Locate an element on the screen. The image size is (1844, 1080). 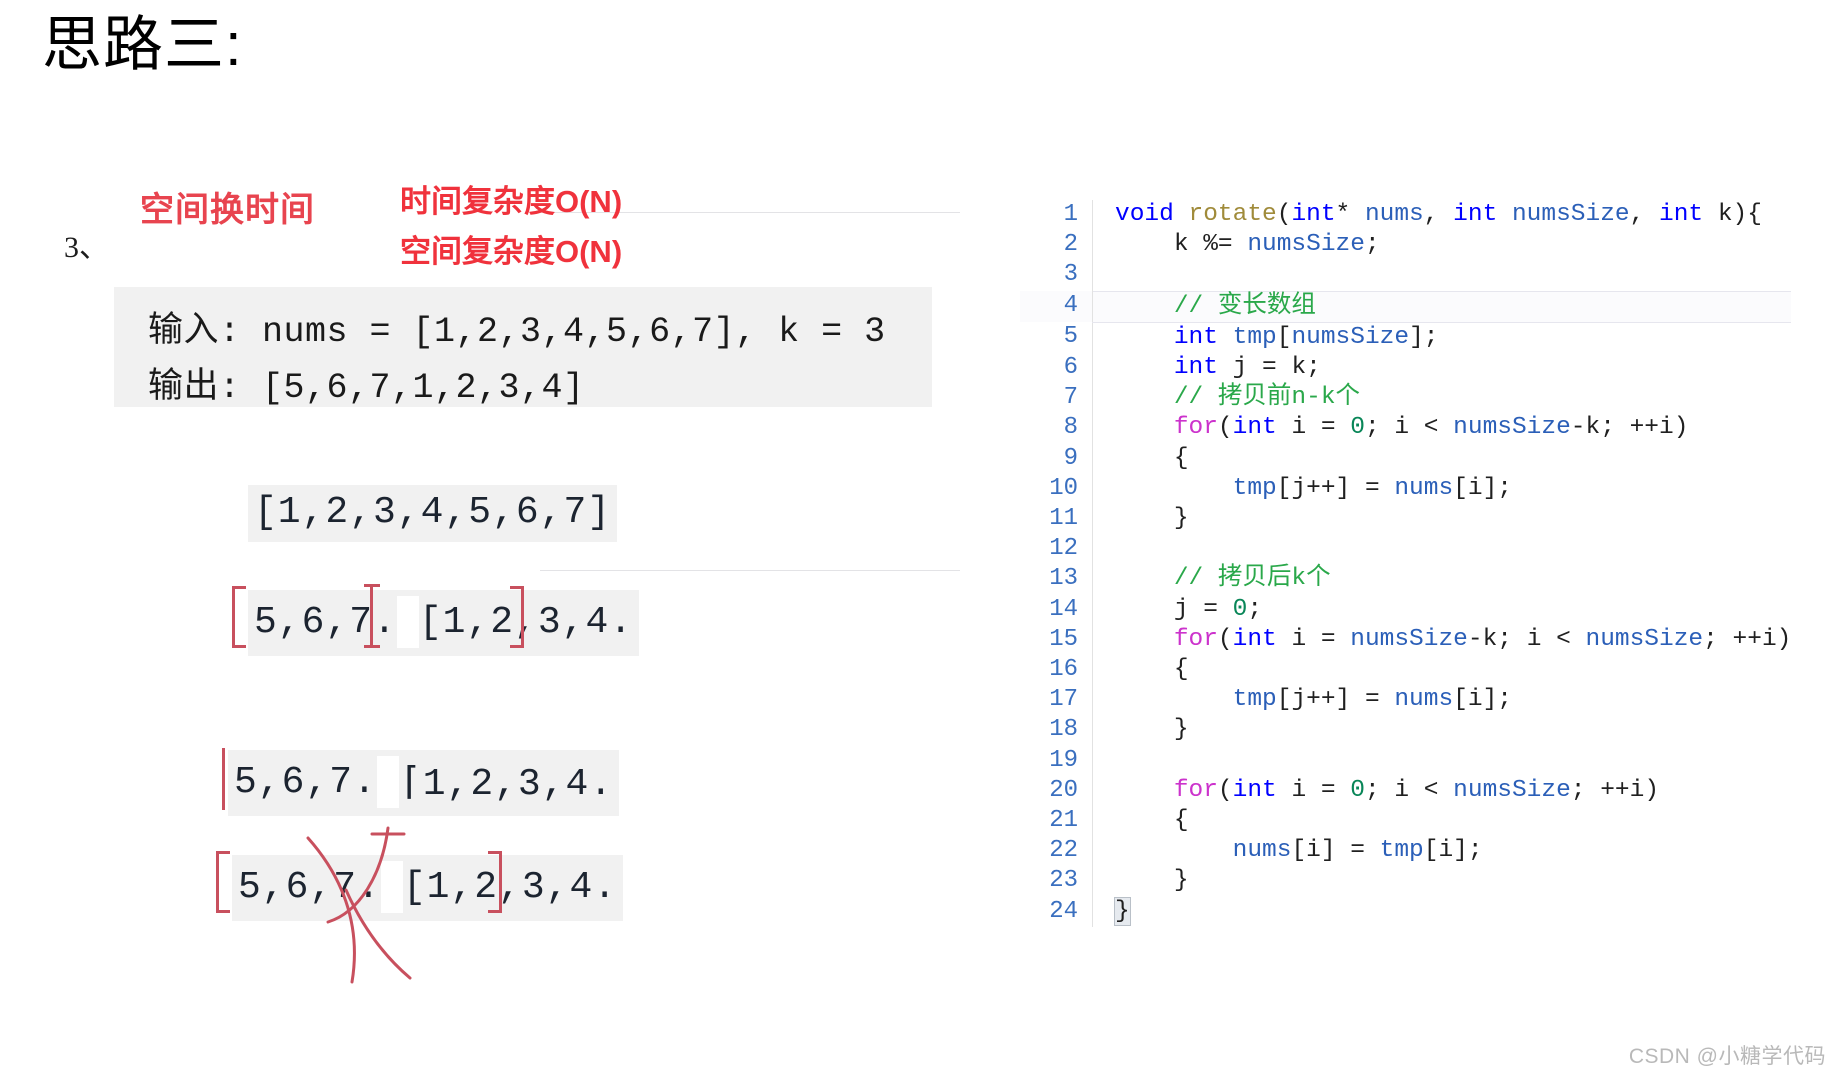
line-number: 1 is located at coordinates (1070, 214).